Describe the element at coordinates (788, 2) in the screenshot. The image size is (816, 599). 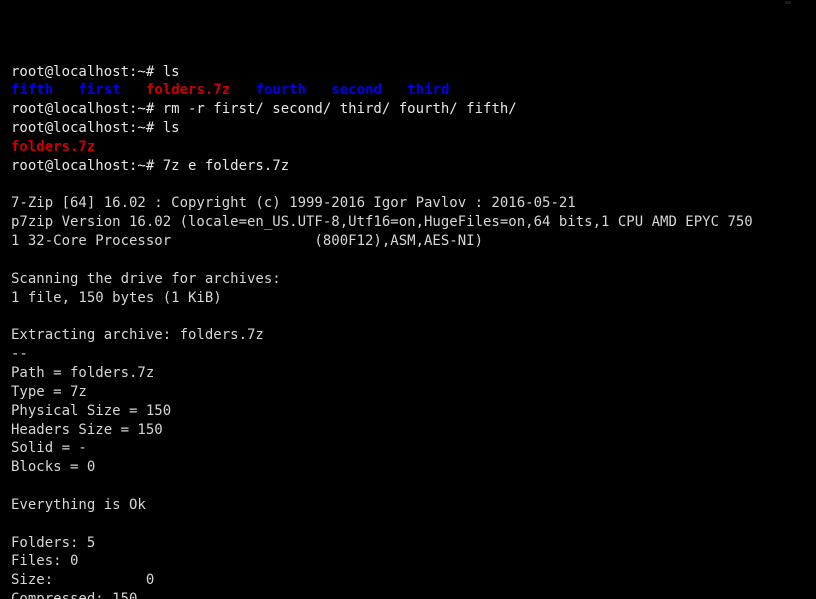
I see `scrollbar-marker` at that location.